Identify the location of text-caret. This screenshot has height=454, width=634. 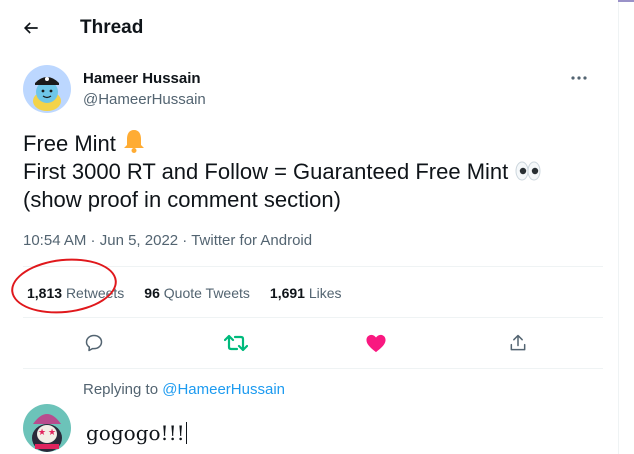
(186, 433).